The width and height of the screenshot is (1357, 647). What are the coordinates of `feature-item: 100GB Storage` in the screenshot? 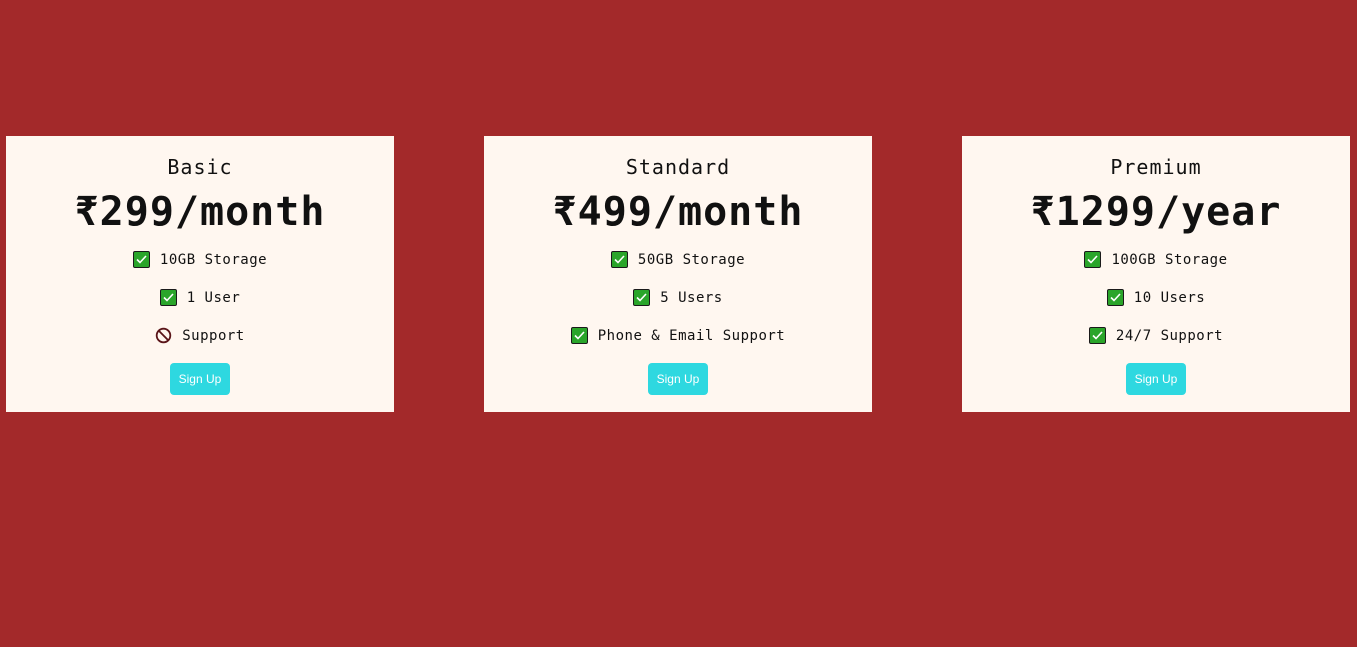 It's located at (1156, 267).